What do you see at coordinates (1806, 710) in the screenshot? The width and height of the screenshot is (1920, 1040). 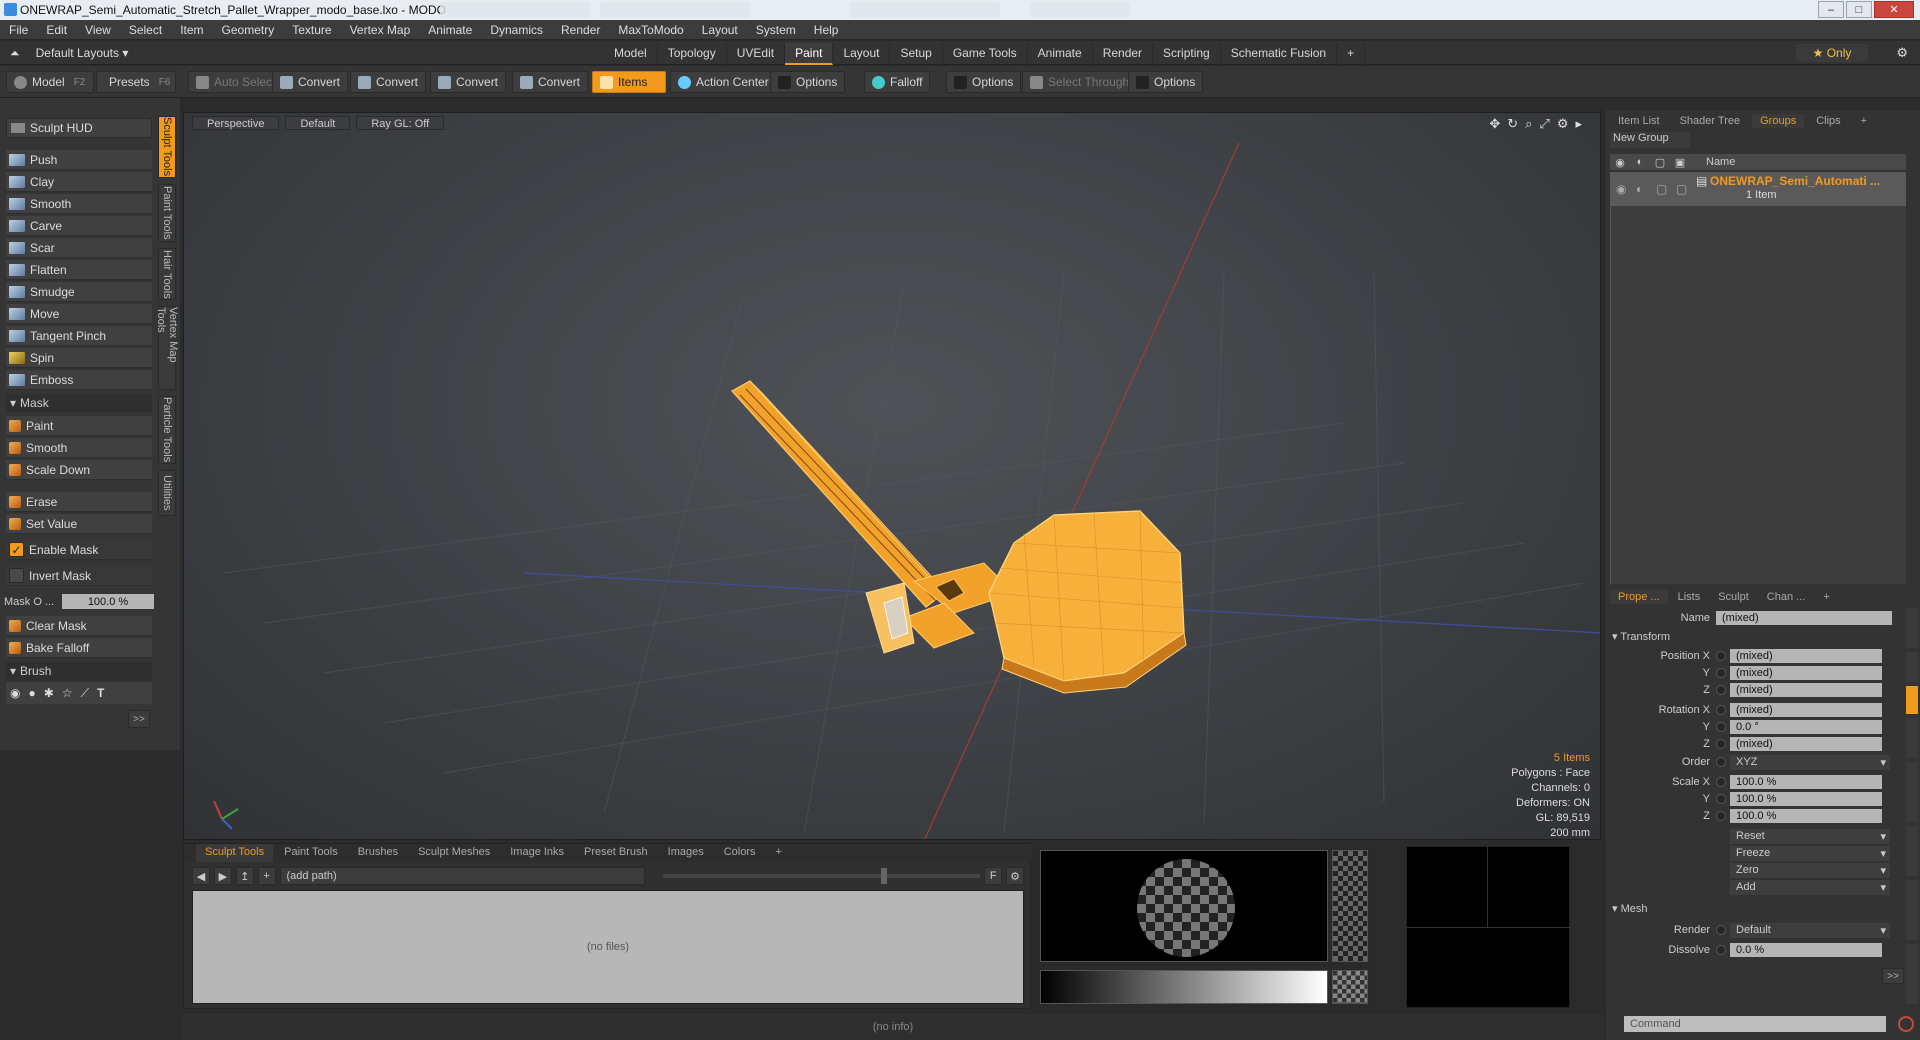 I see `rotation-x-field: (mixed)` at bounding box center [1806, 710].